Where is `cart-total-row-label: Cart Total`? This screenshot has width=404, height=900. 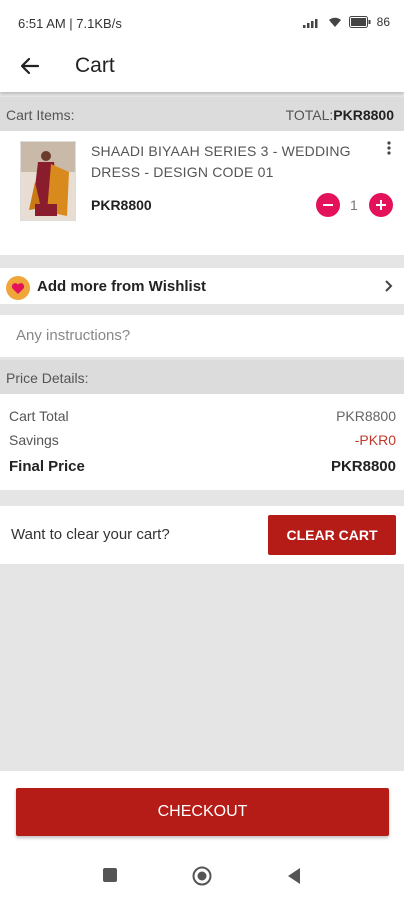 cart-total-row-label: Cart Total is located at coordinates (39, 416).